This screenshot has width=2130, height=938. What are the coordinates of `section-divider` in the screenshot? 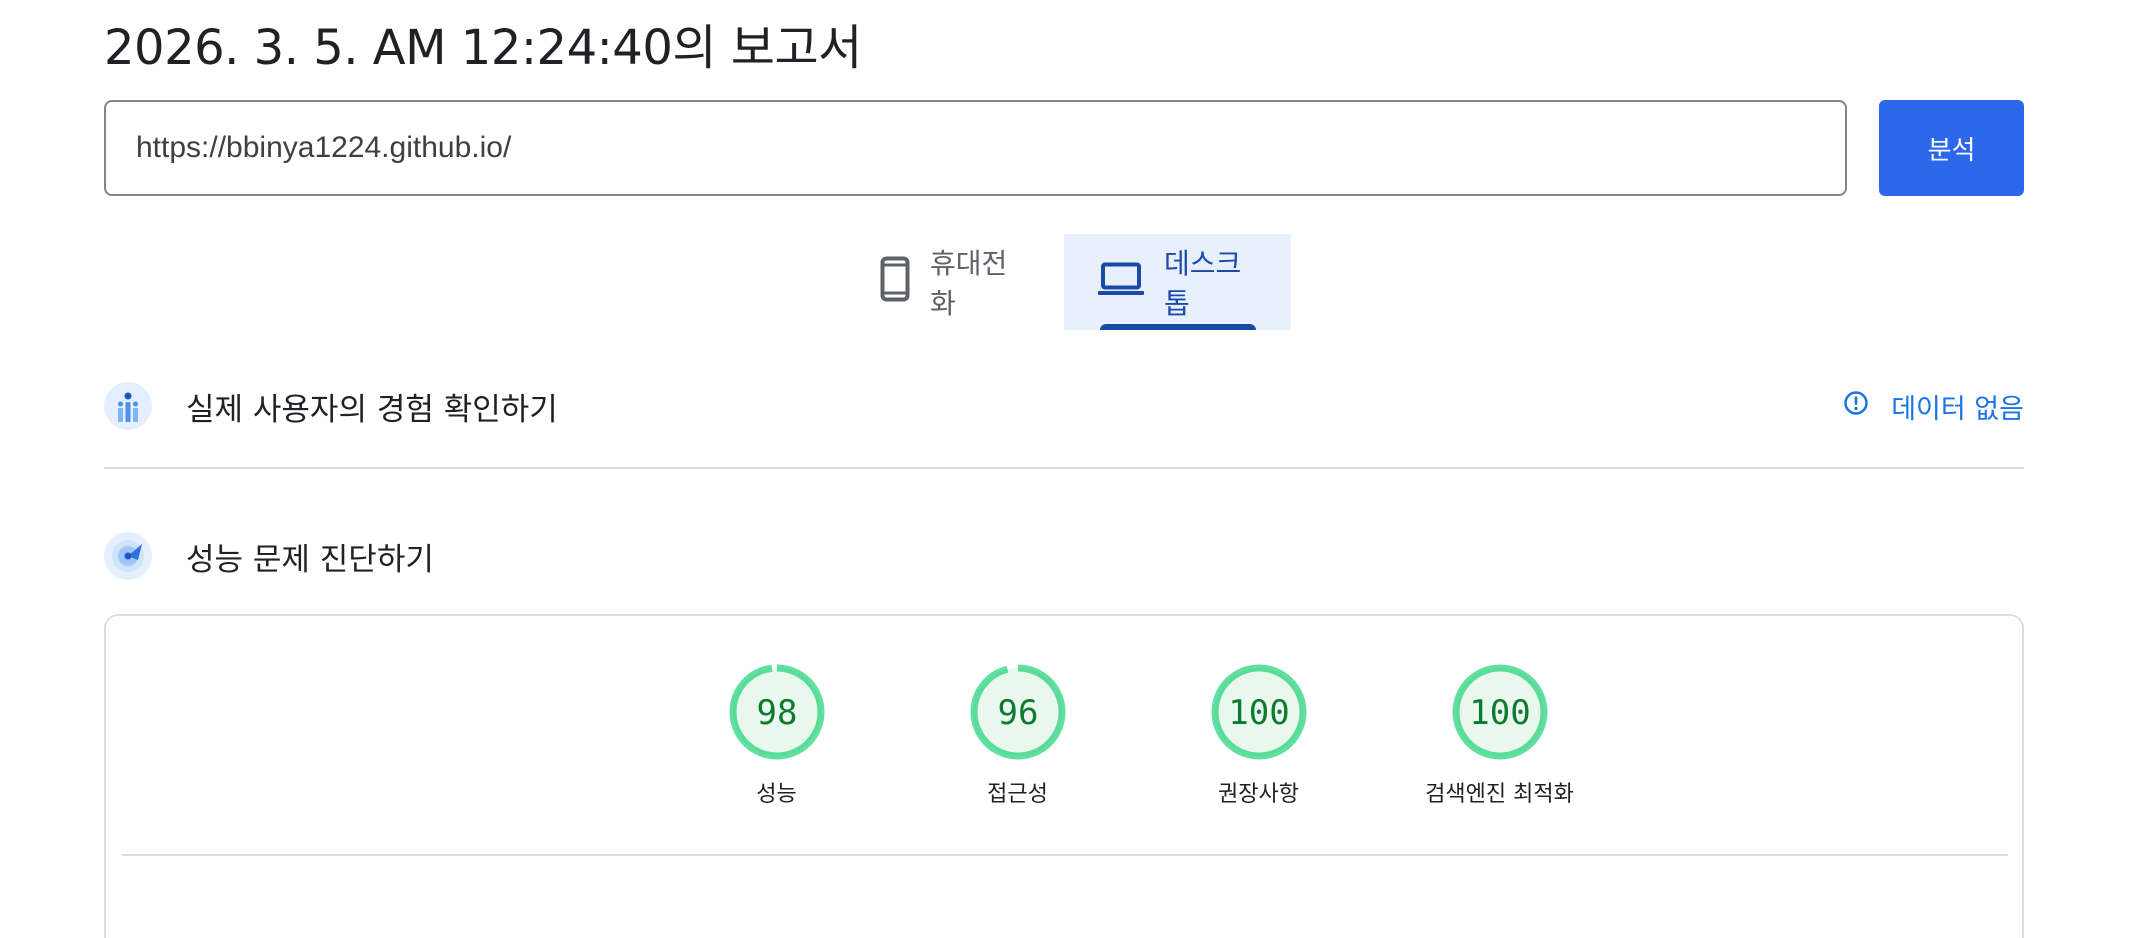 It's located at (1064, 468).